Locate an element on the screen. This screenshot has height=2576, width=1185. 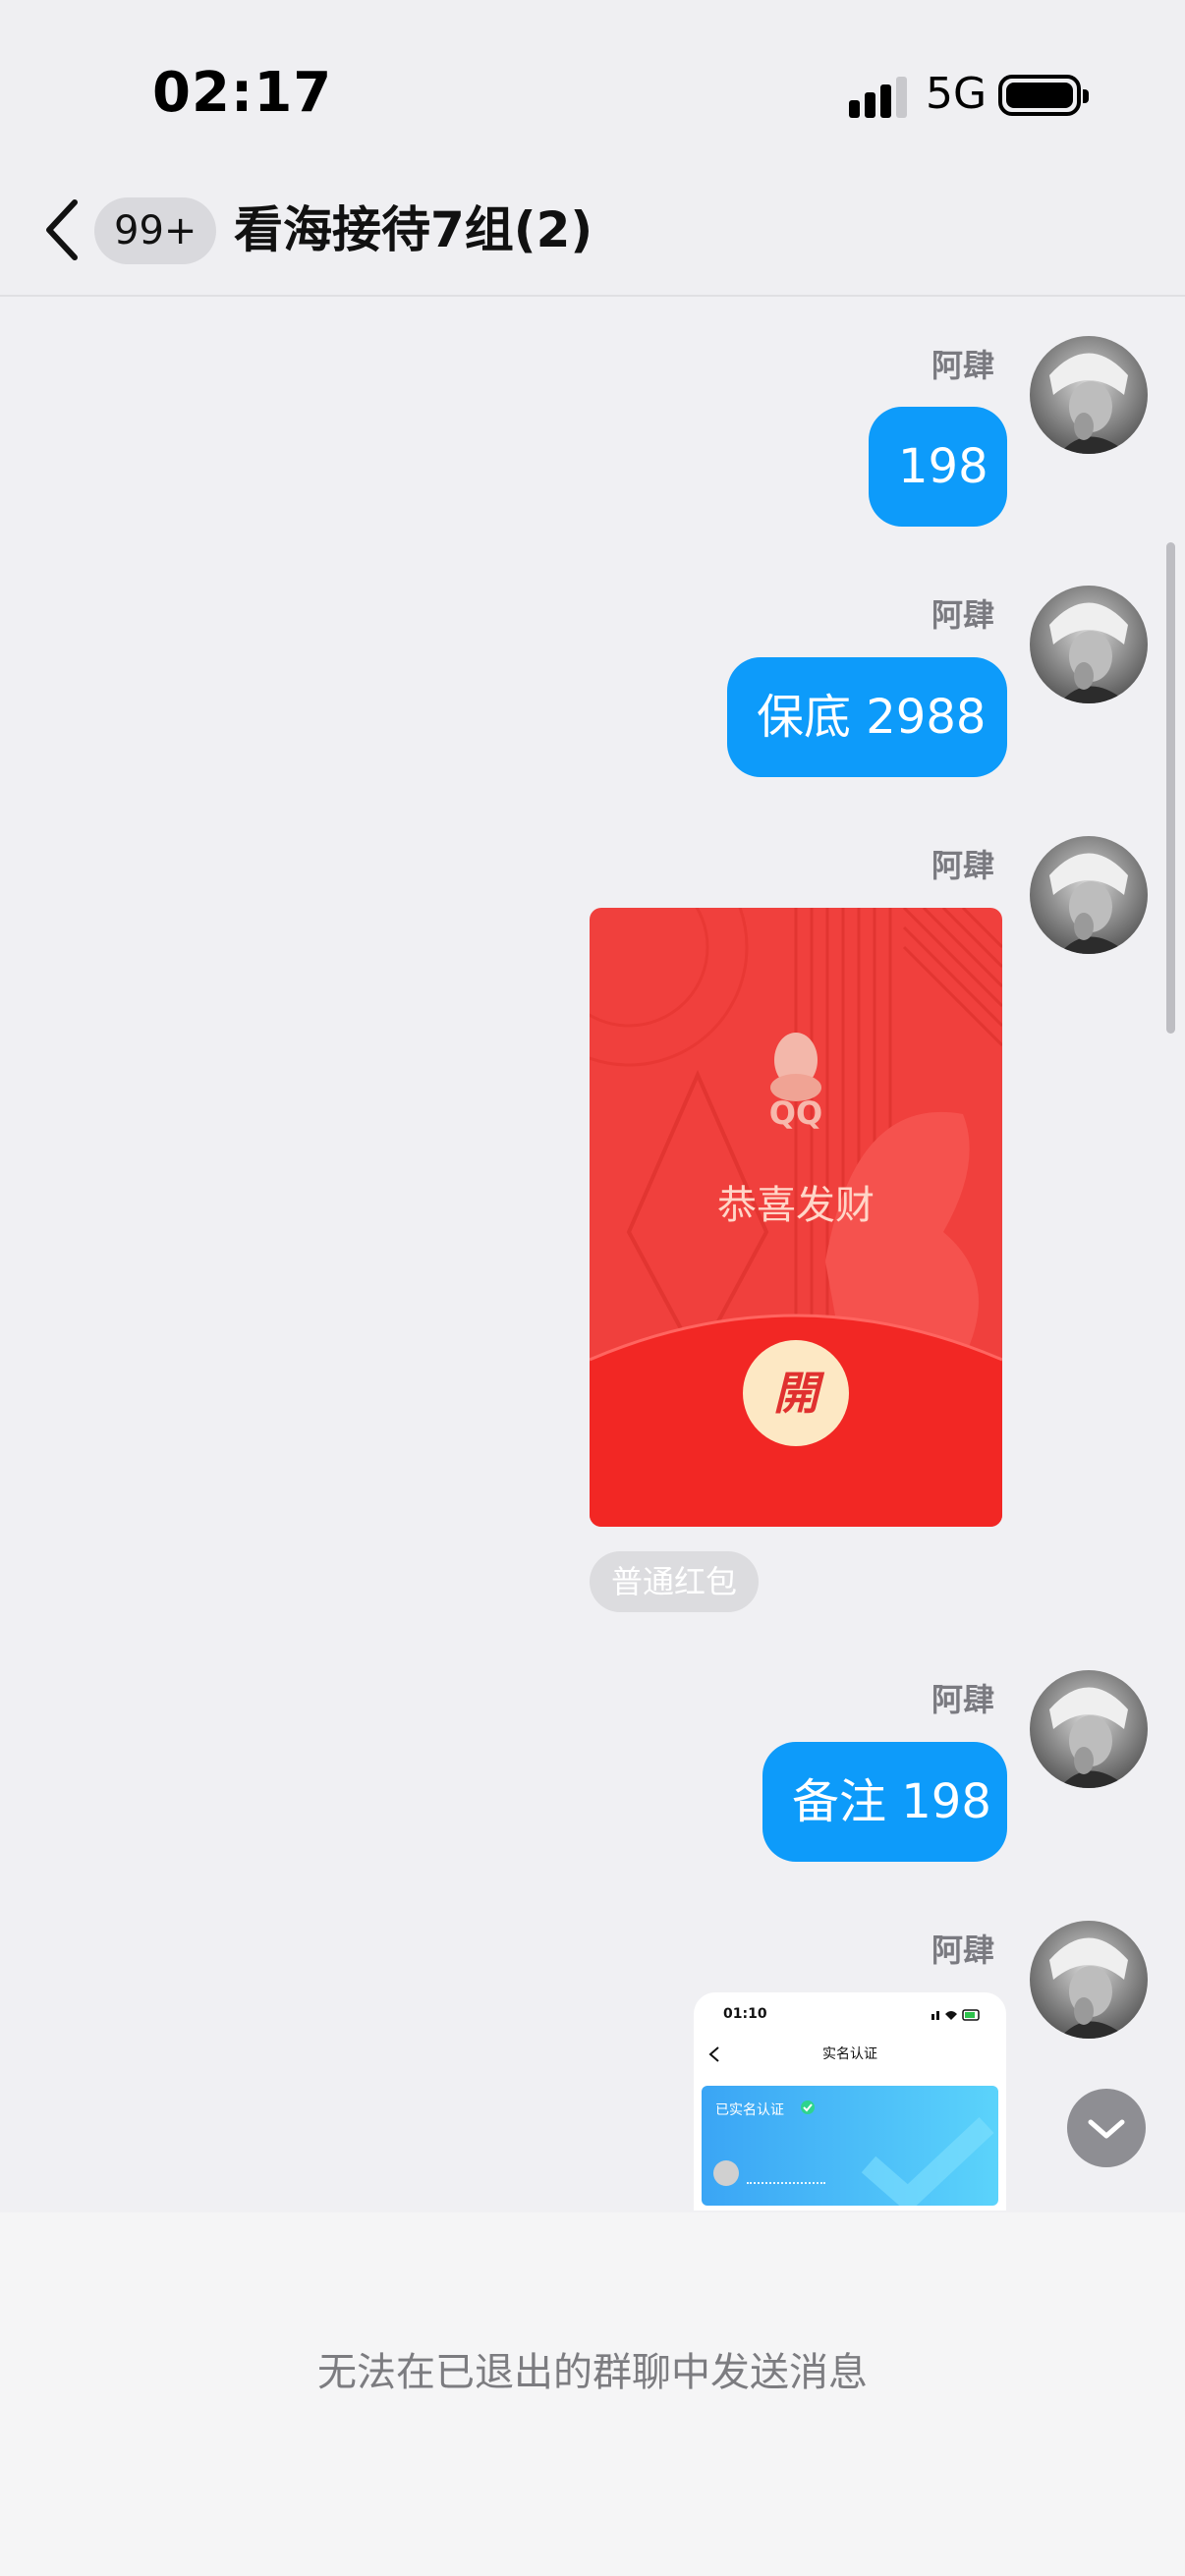
red-envelope-type-label: 普通红包 is located at coordinates (675, 1581).